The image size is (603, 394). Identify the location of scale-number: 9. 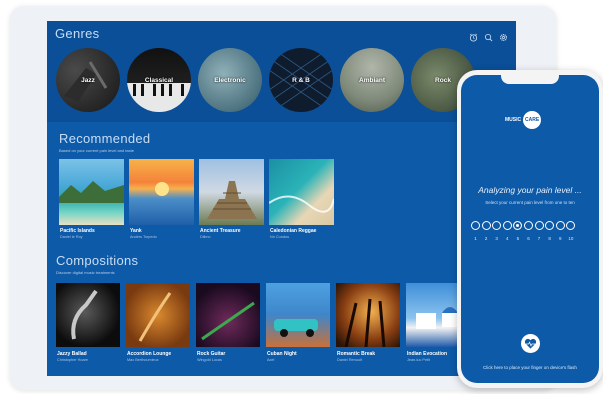
(560, 238).